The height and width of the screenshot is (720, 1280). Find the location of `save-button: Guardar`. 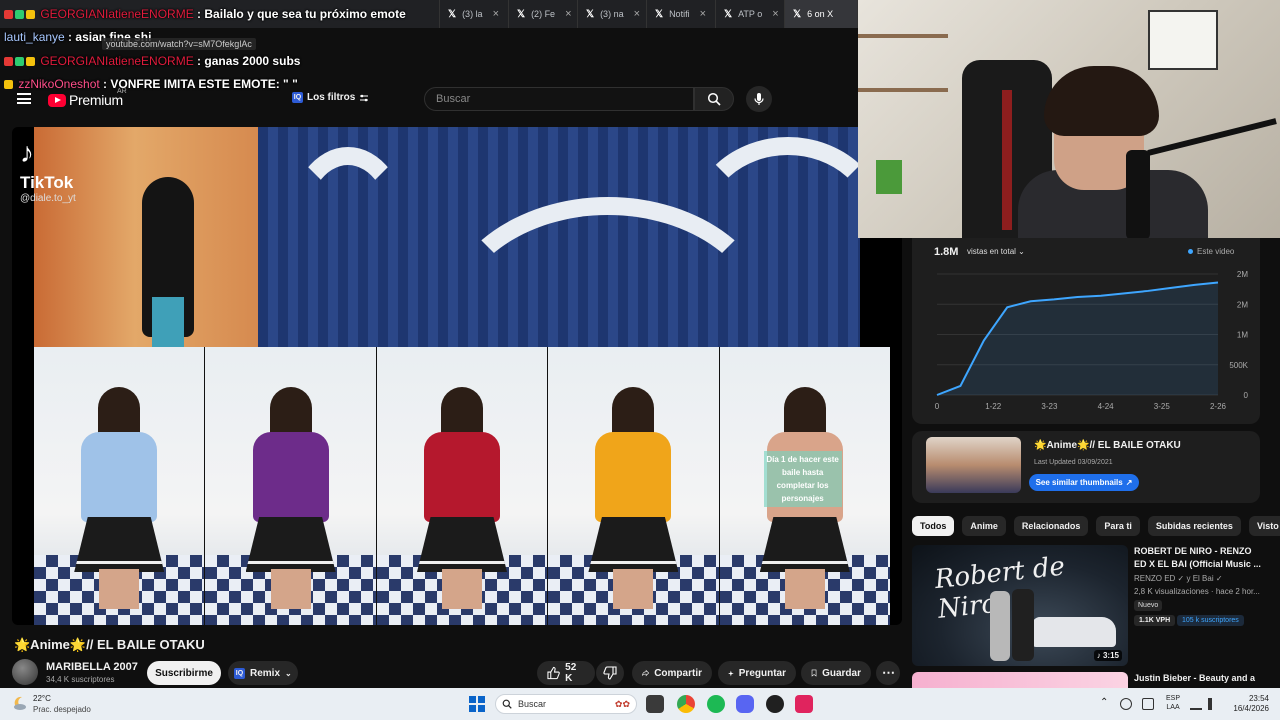

save-button: Guardar is located at coordinates (836, 673).